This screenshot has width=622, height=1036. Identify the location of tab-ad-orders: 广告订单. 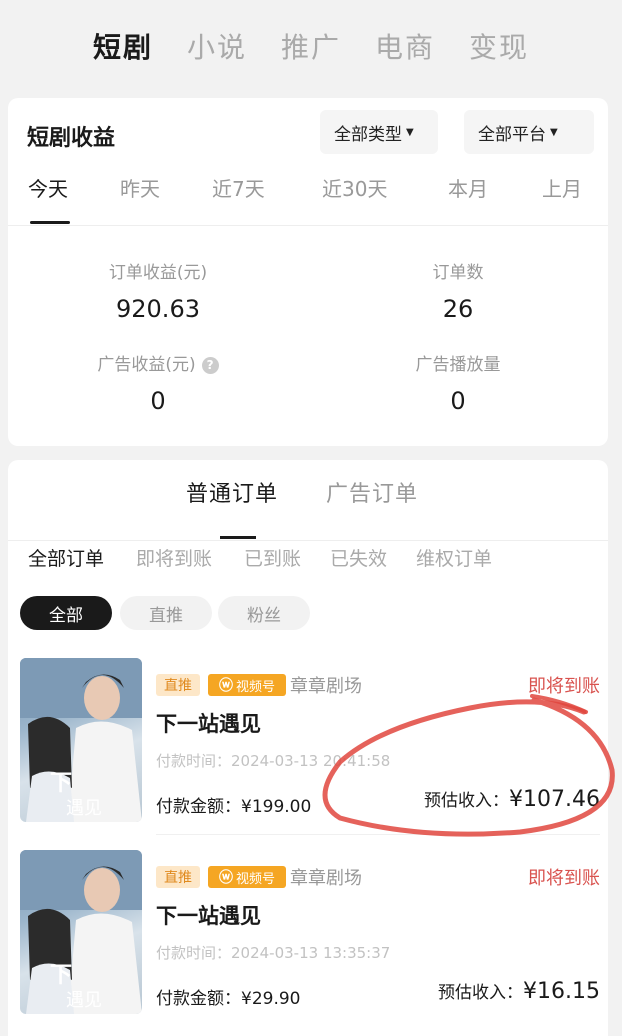
(372, 492).